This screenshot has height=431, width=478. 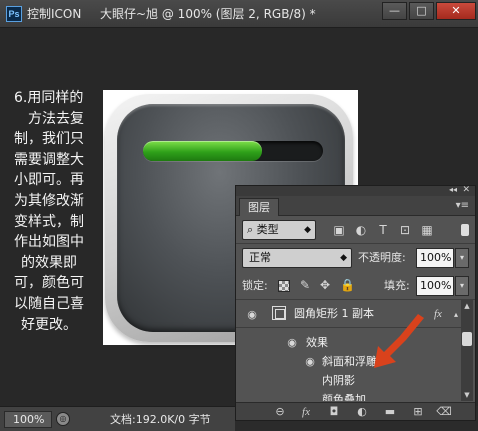 What do you see at coordinates (465, 230) in the screenshot?
I see `filter-toggle-switch` at bounding box center [465, 230].